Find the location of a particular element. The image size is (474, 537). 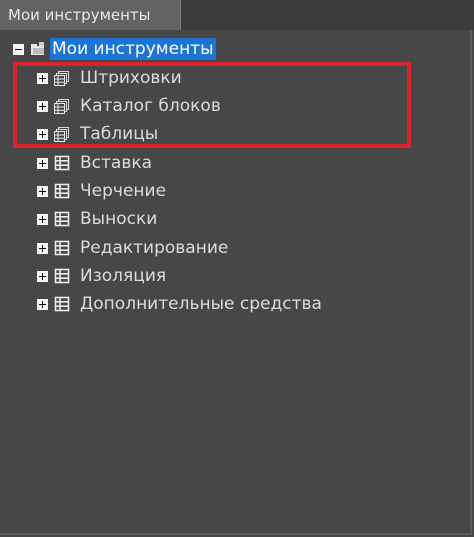

tree-root-row: Мои инструменты is located at coordinates (114, 49).